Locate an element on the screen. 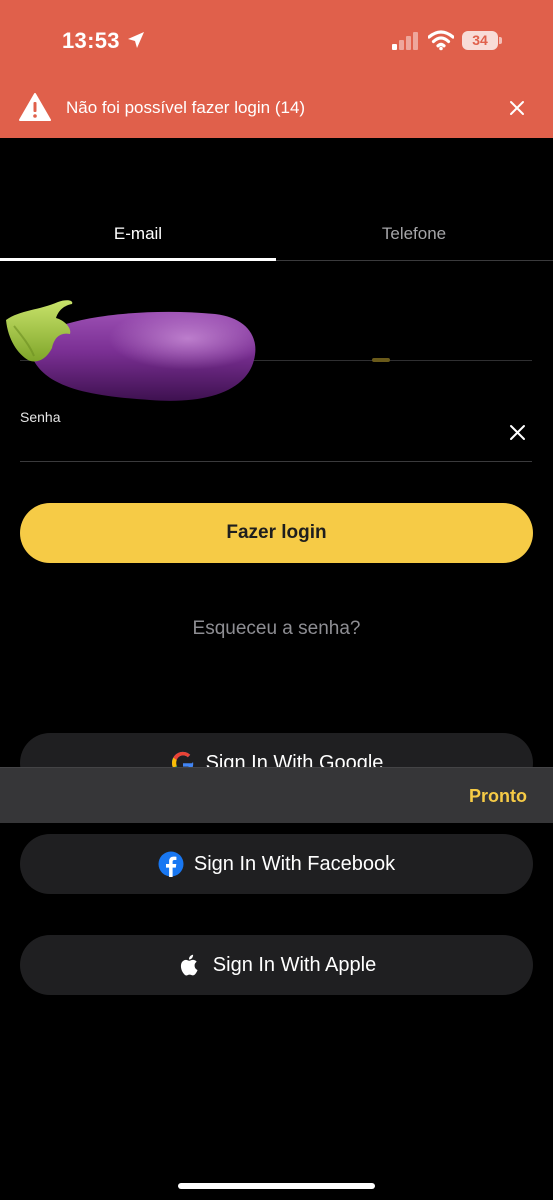  tab-active-indicator is located at coordinates (138, 259).